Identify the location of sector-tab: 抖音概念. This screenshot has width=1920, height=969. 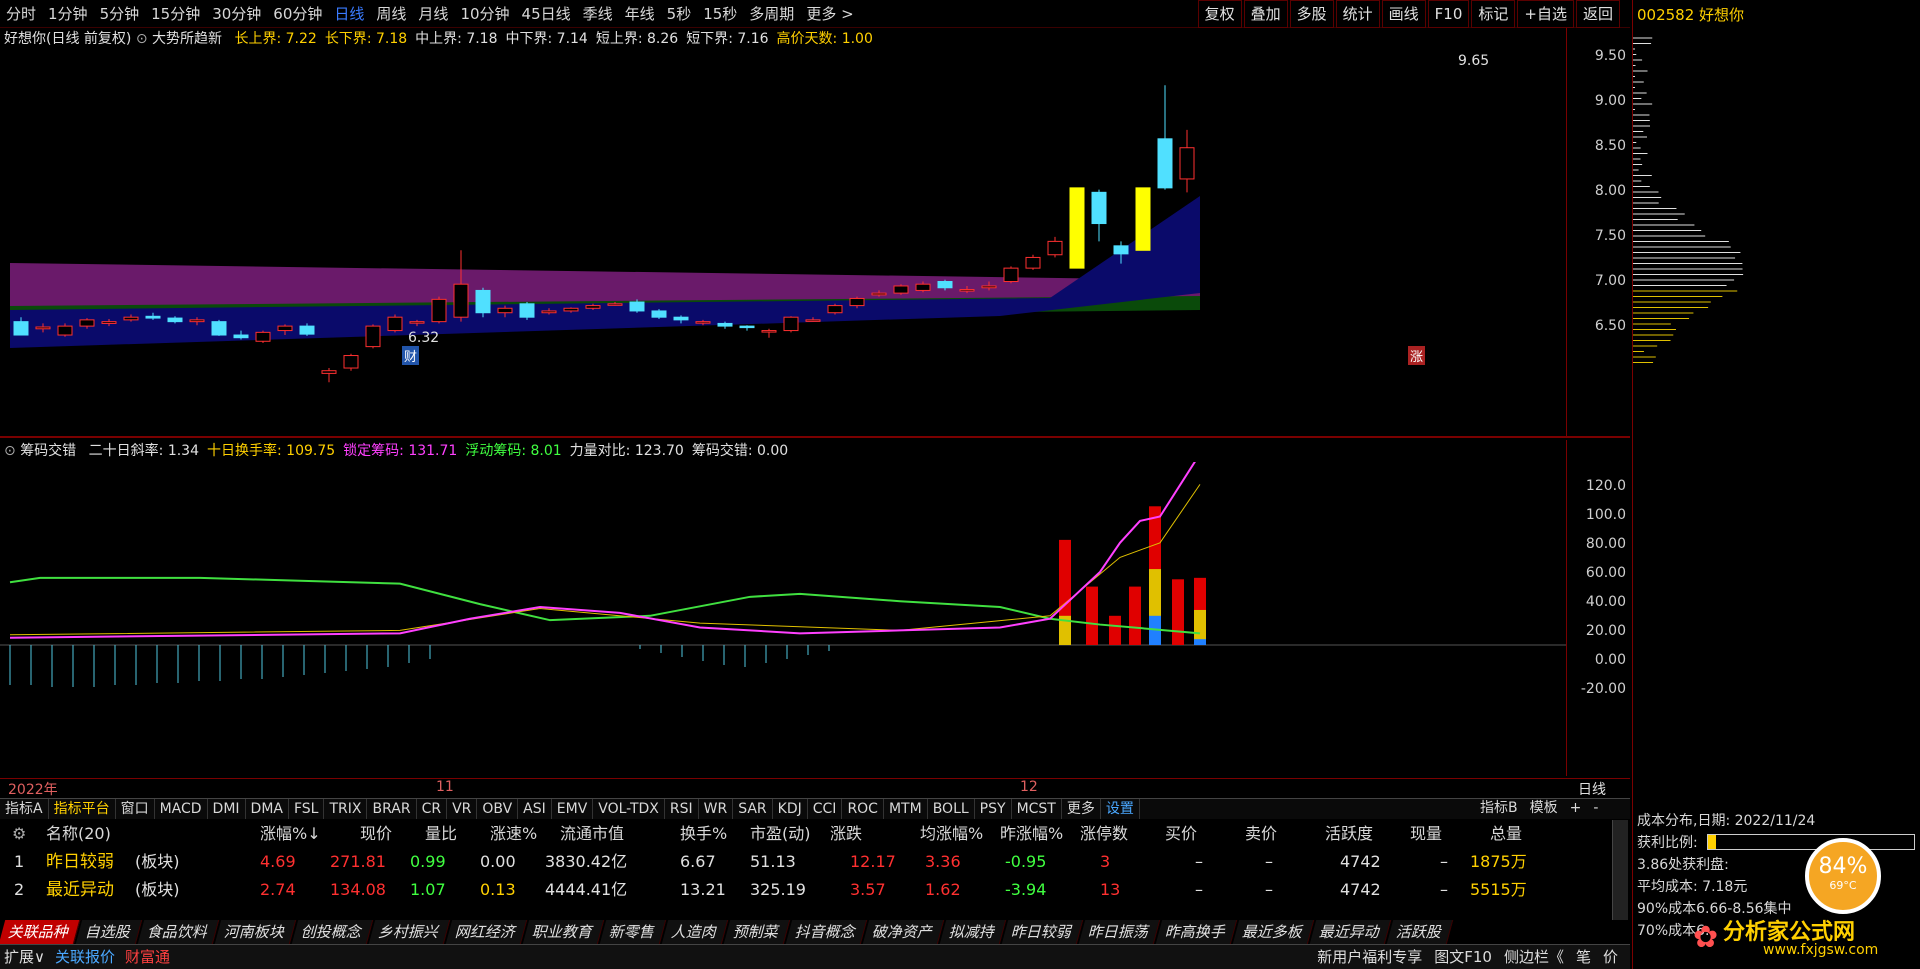
(826, 932).